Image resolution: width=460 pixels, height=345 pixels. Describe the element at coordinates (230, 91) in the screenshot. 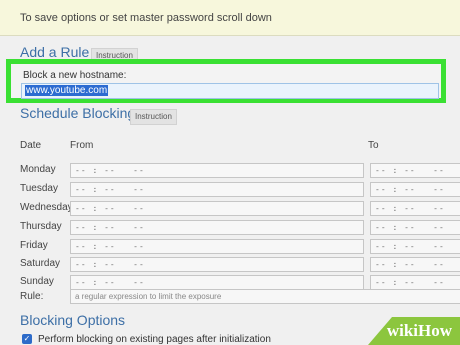

I see `hostname-input: www.youtube.com` at that location.